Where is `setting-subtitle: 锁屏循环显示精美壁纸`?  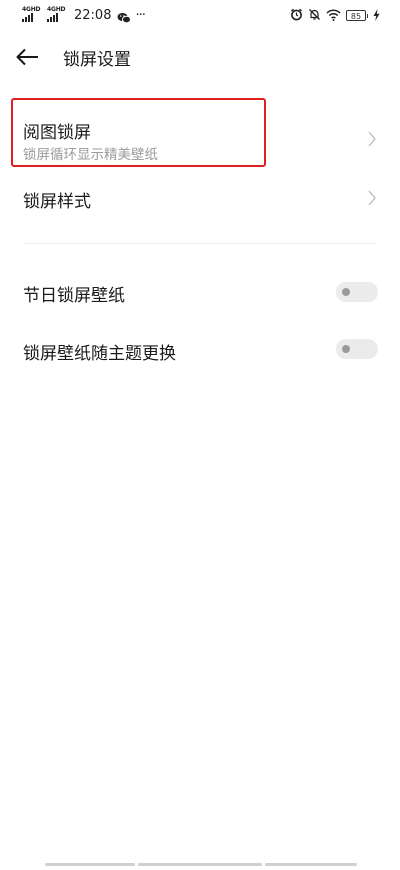
setting-subtitle: 锁屏循环显示精美壁纸 is located at coordinates (90, 155).